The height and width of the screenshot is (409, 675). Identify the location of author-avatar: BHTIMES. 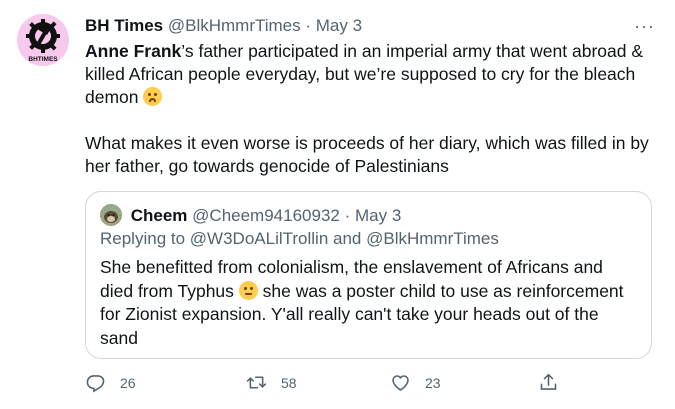
(43, 40).